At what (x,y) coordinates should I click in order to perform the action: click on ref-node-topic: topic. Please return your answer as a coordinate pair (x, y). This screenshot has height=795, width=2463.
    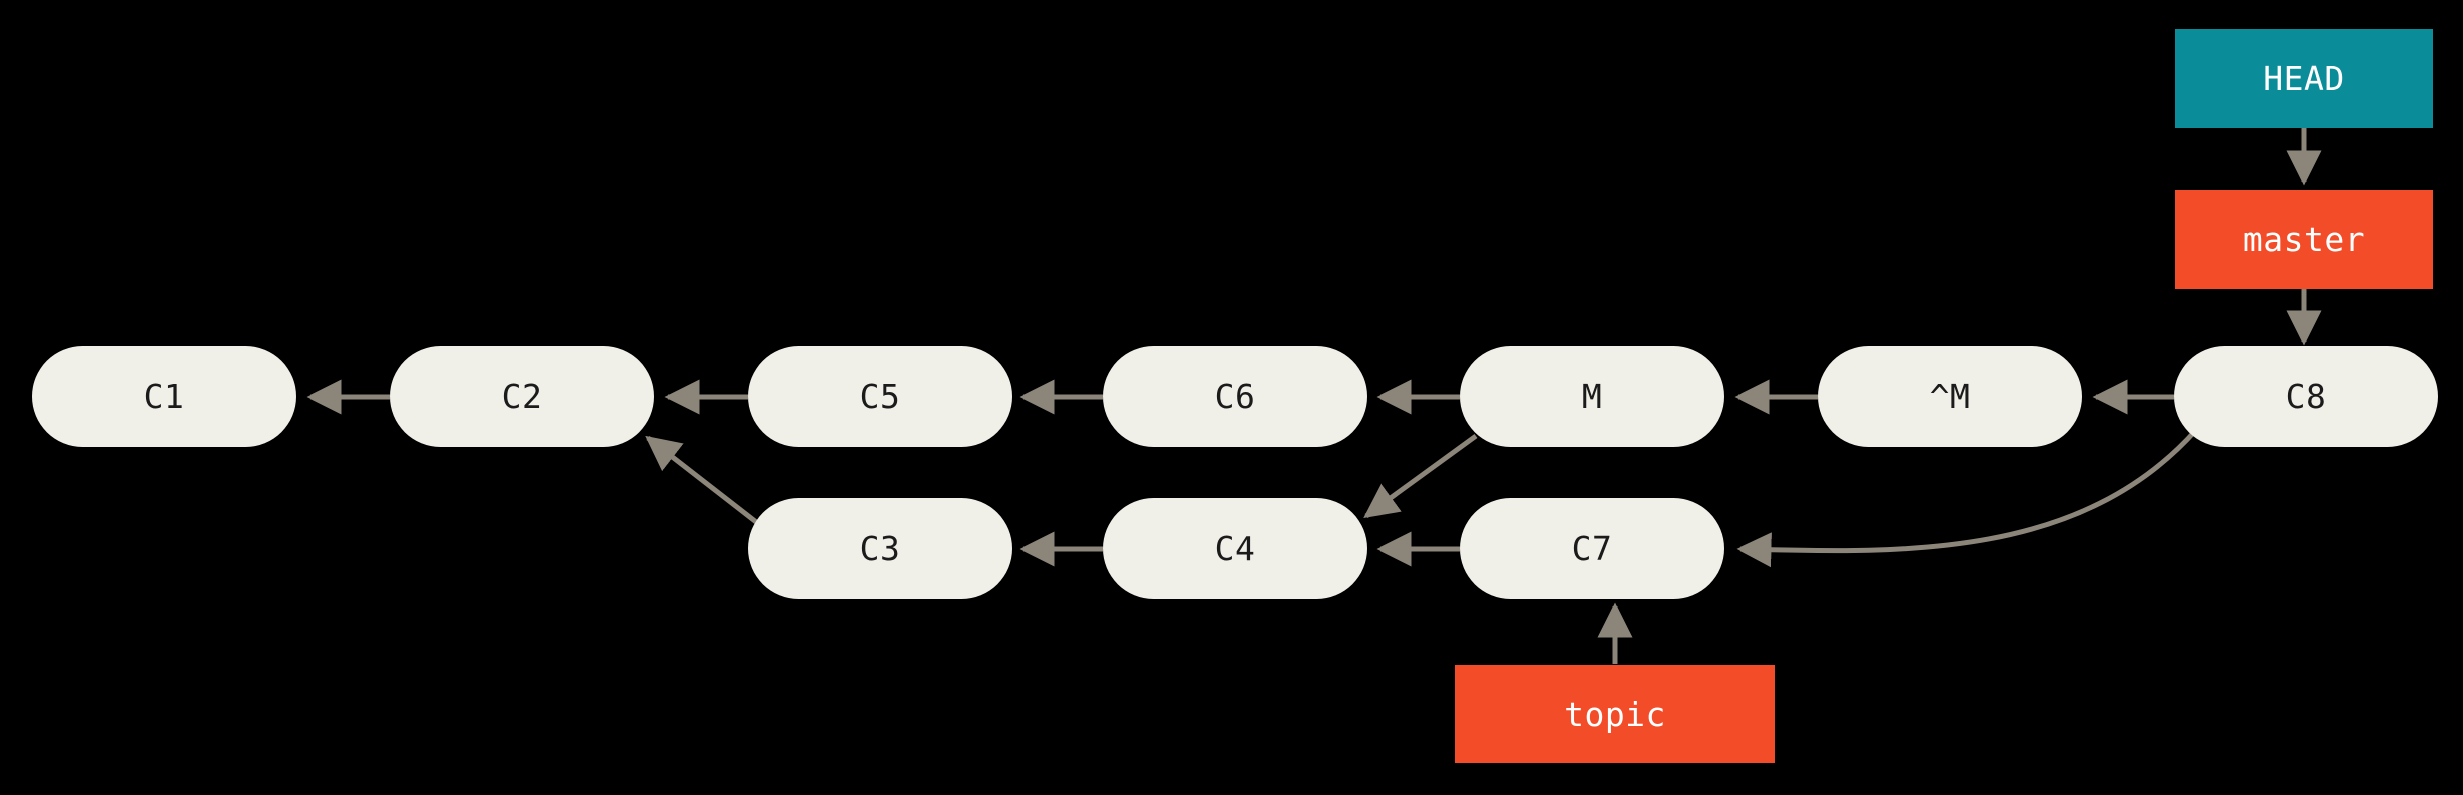
    Looking at the image, I should click on (1615, 714).